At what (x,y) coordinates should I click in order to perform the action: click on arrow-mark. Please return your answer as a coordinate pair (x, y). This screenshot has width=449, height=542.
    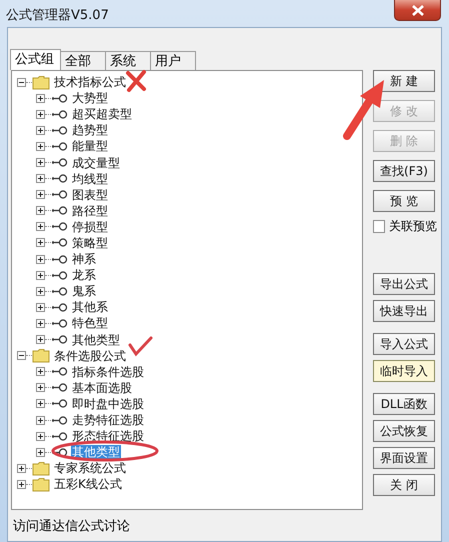
    Looking at the image, I should click on (363, 110).